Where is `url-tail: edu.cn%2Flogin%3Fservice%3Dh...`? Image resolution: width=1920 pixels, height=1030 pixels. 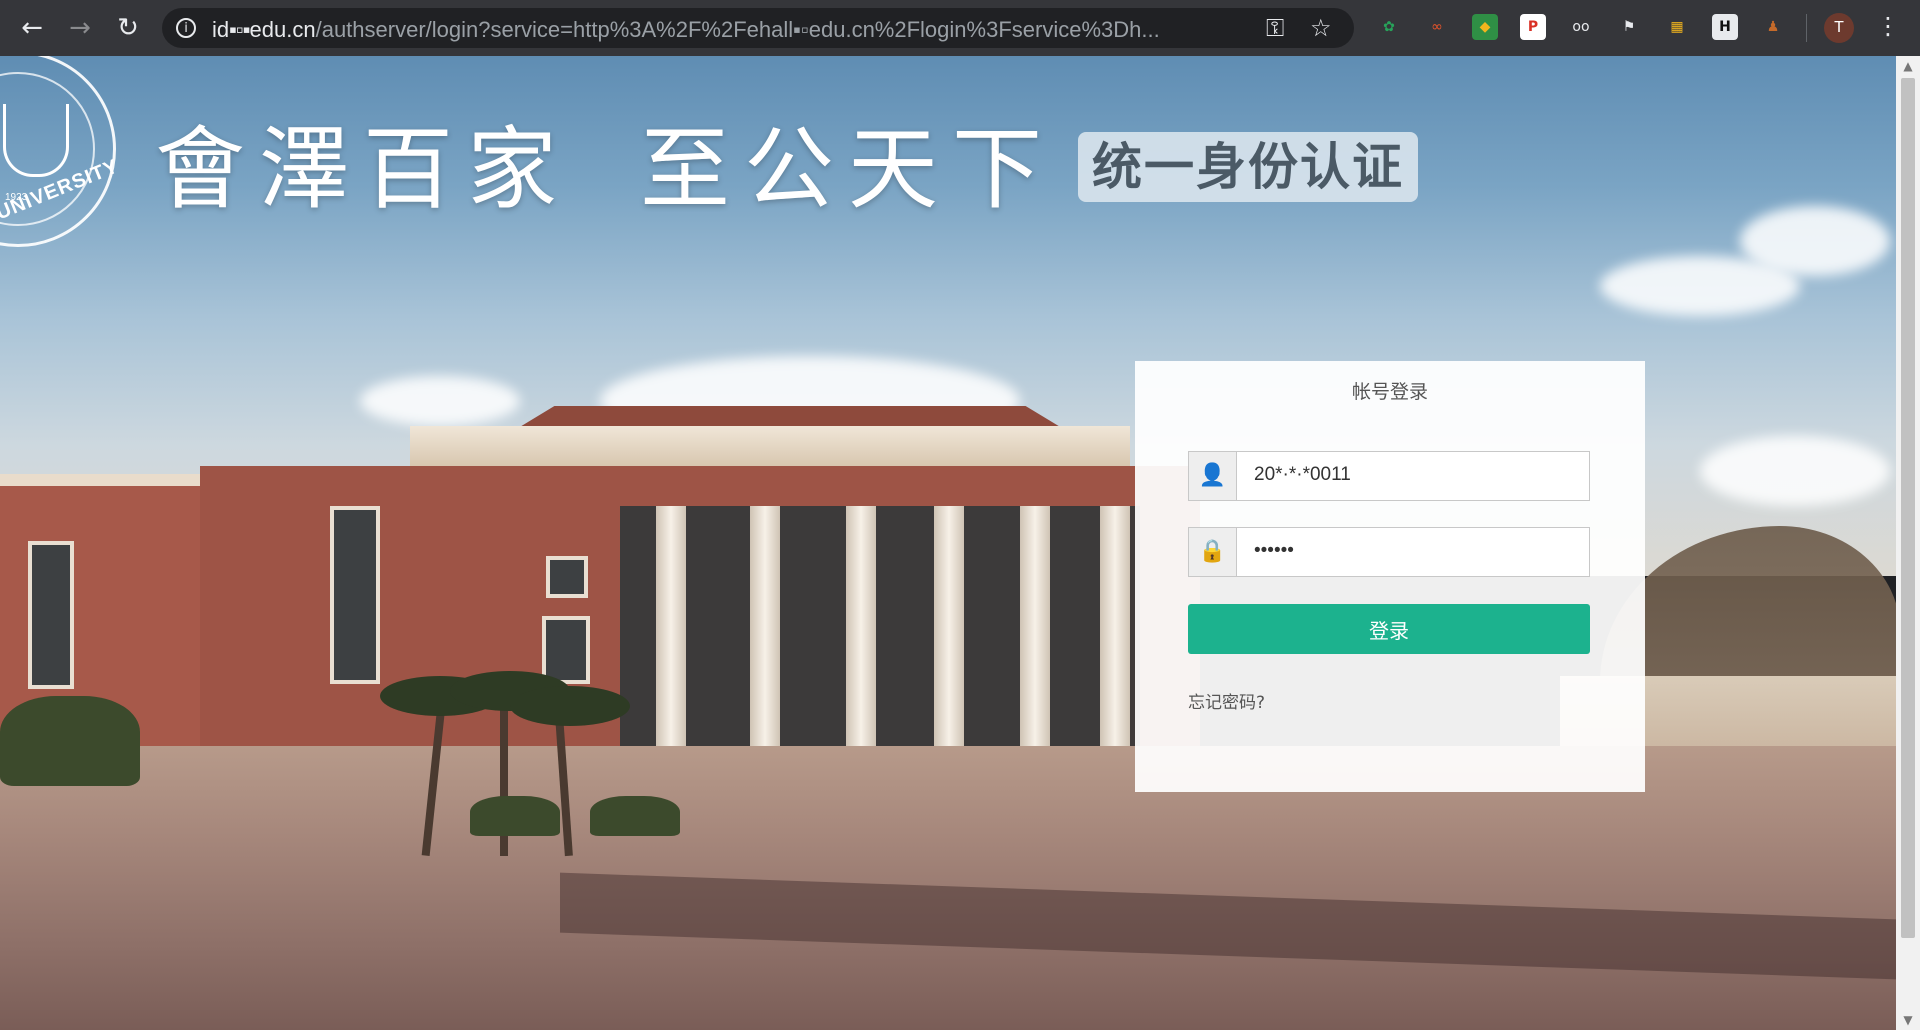 url-tail: edu.cn%2Flogin%3Fservice%3Dh... is located at coordinates (984, 29).